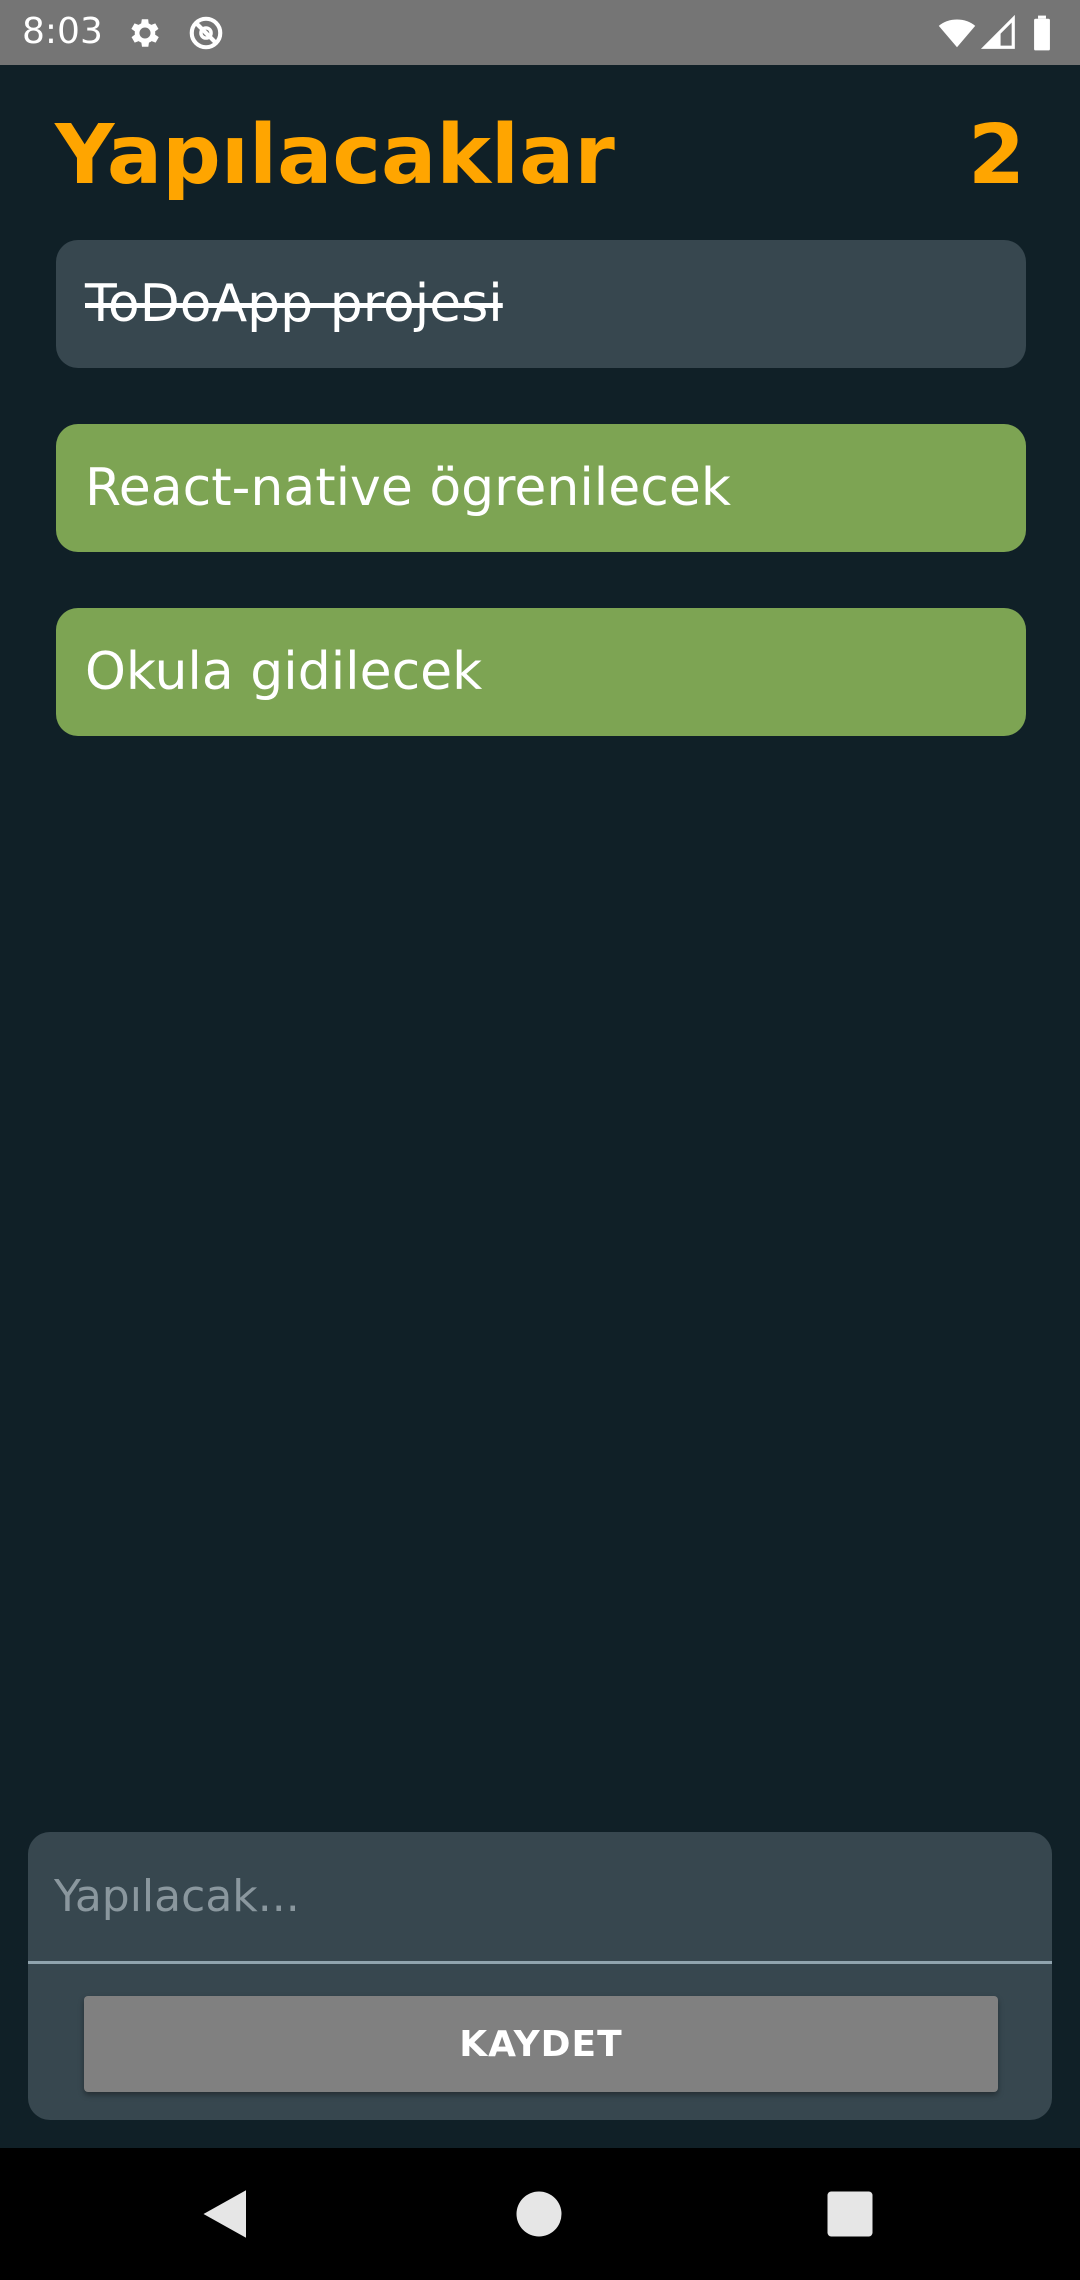 This screenshot has width=1080, height=2280. What do you see at coordinates (850, 2214) in the screenshot?
I see `recents-icon` at bounding box center [850, 2214].